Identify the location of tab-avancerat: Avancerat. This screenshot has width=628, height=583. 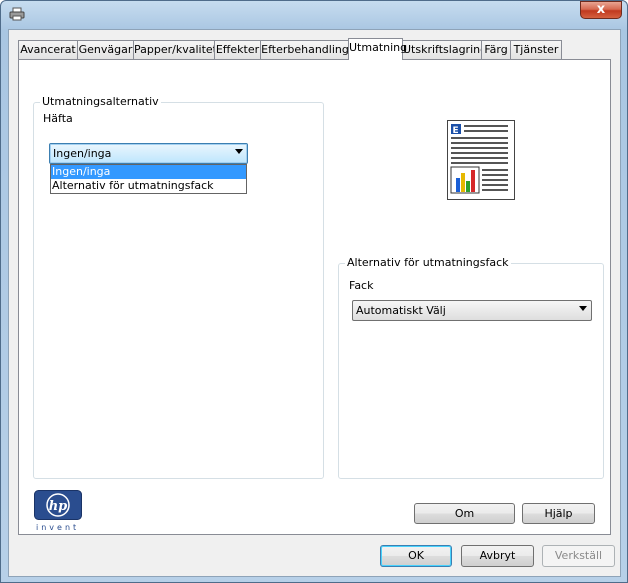
(48, 49).